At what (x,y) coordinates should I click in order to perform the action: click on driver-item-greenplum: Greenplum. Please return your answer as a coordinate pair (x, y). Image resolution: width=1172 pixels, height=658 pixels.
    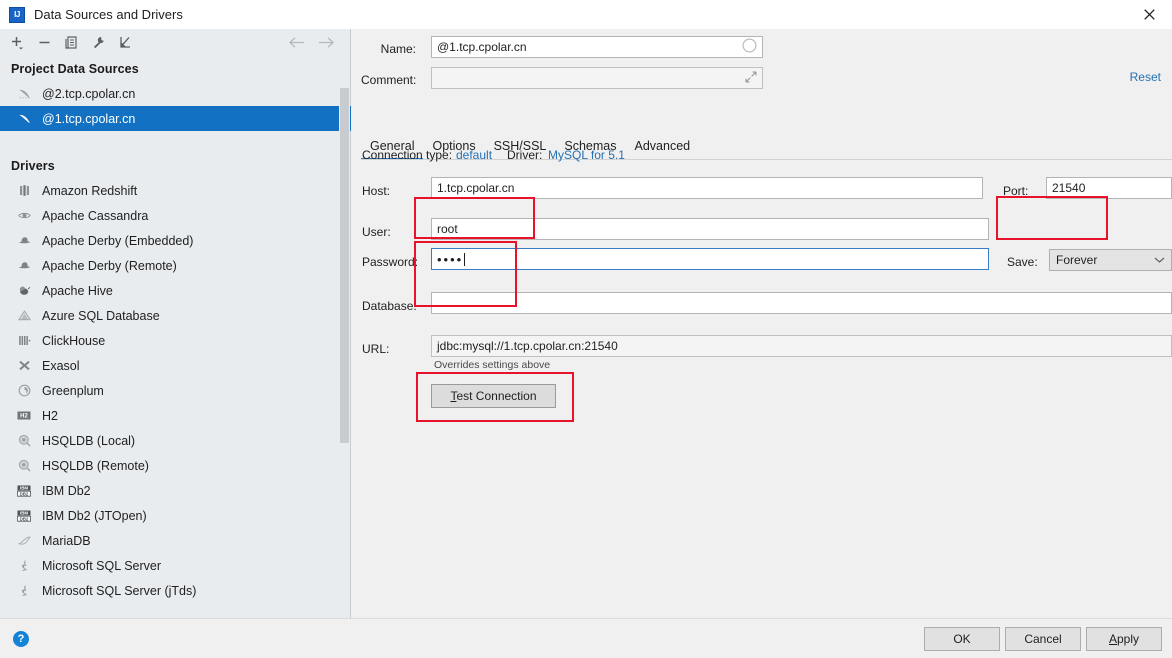
    Looking at the image, I should click on (175, 390).